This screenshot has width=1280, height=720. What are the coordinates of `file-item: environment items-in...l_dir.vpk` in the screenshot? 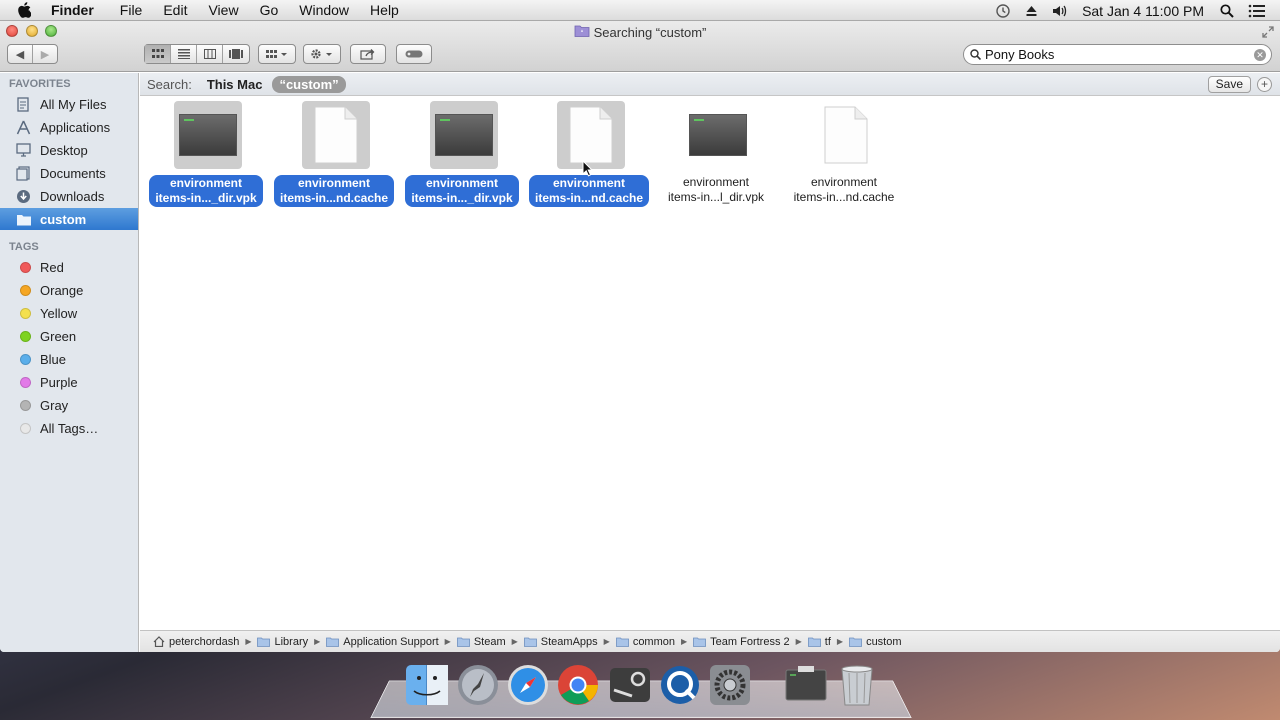 It's located at (716, 152).